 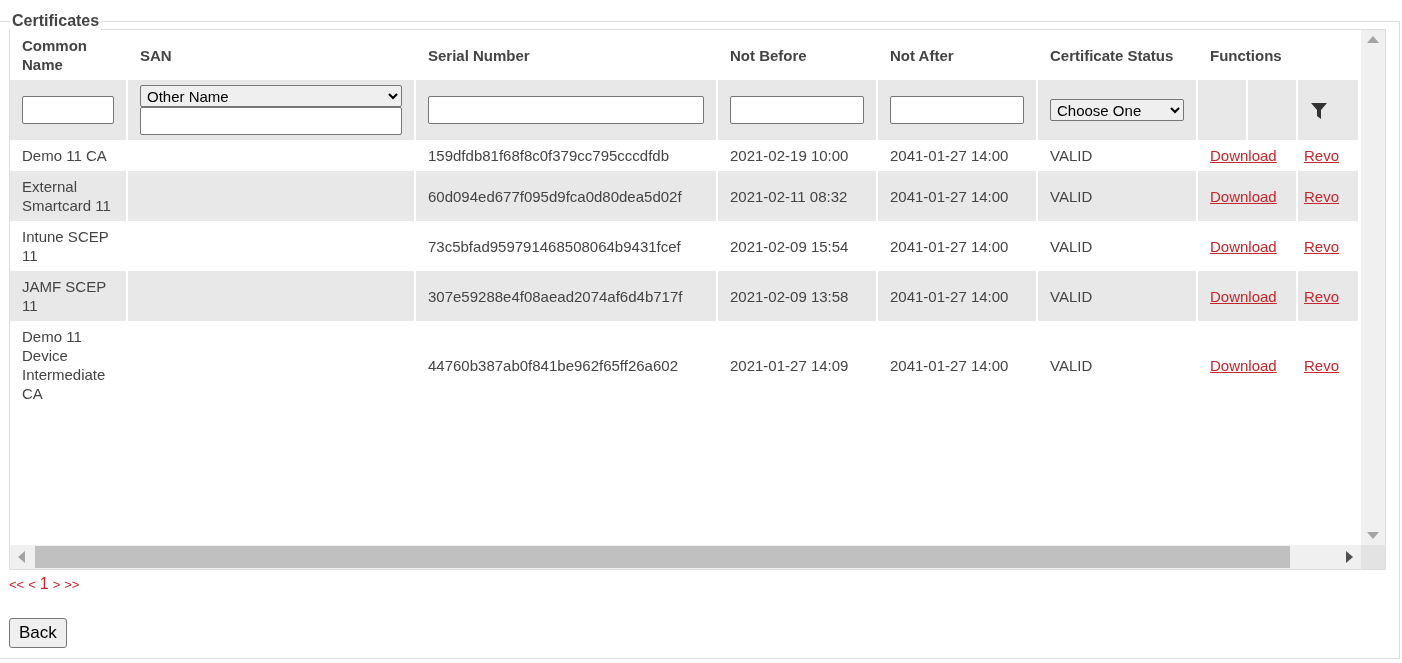 What do you see at coordinates (797, 110) in the screenshot?
I see `not-before-filter` at bounding box center [797, 110].